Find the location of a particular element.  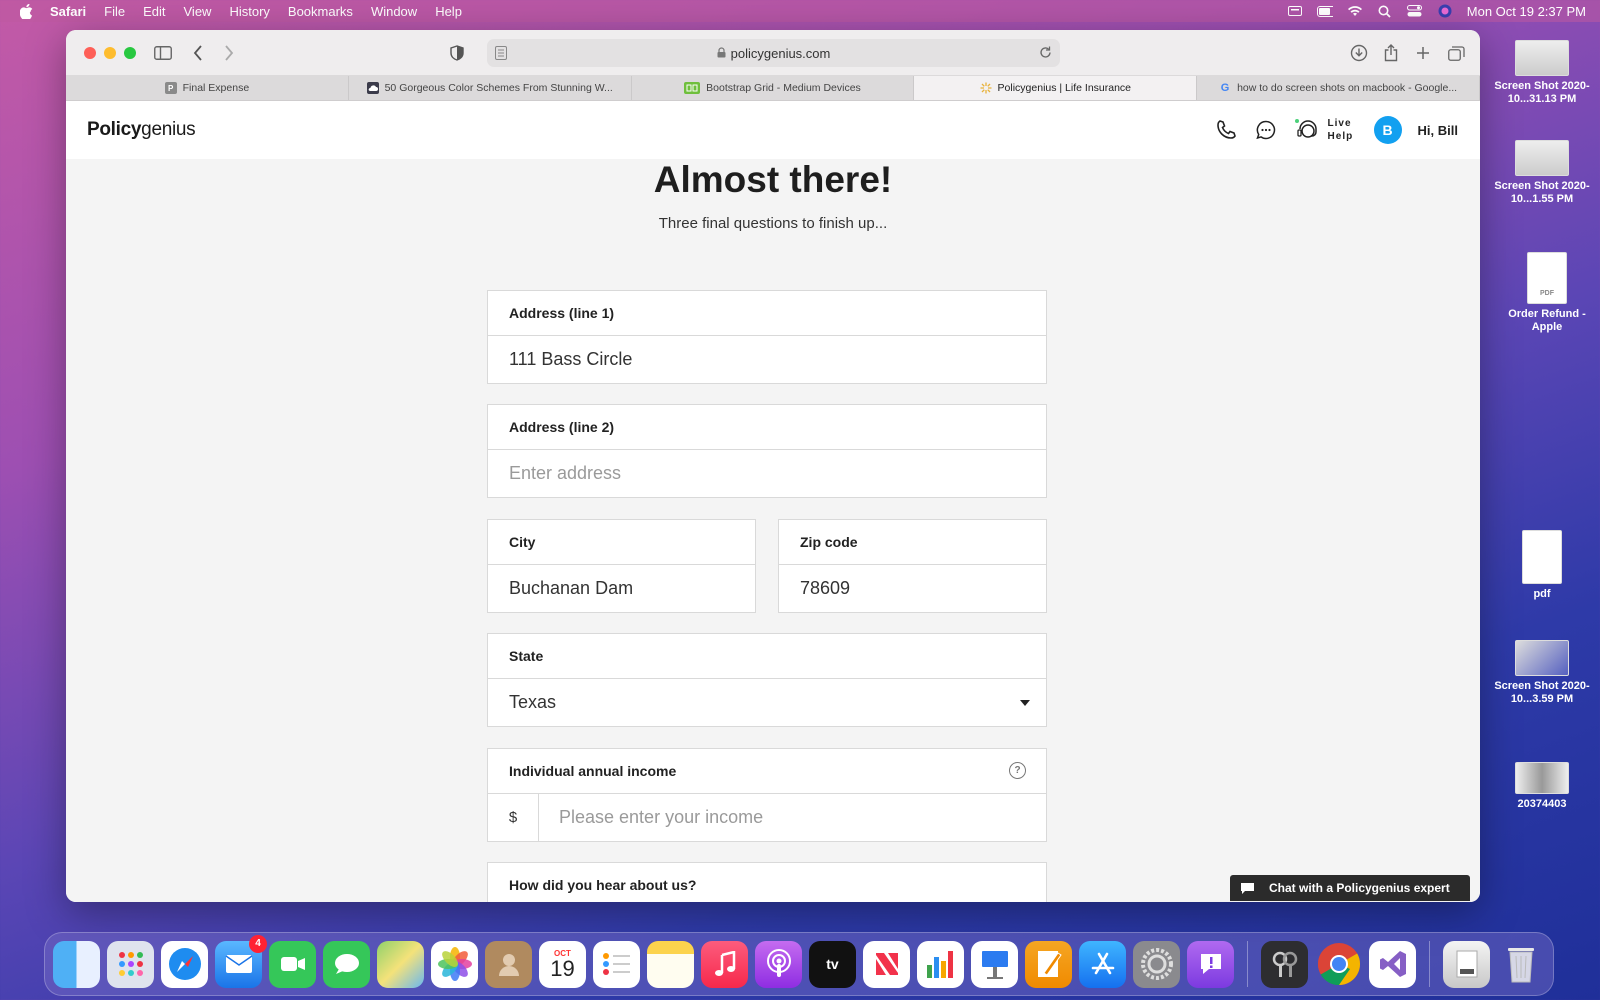

menu-app-safari: Safari is located at coordinates (68, 11).